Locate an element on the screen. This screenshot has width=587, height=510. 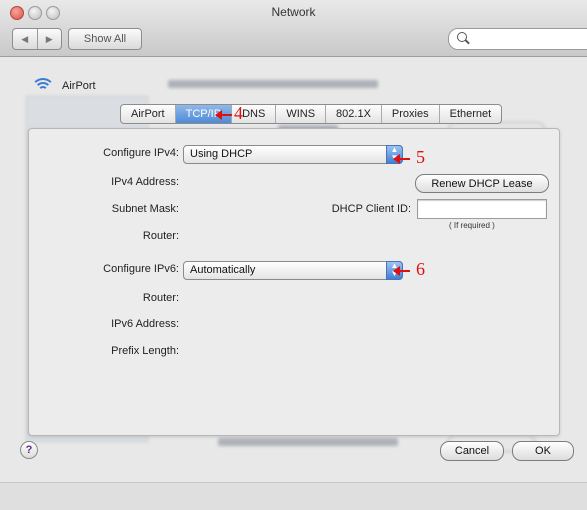
tab-ethernet: Ethernet is located at coordinates (470, 114).